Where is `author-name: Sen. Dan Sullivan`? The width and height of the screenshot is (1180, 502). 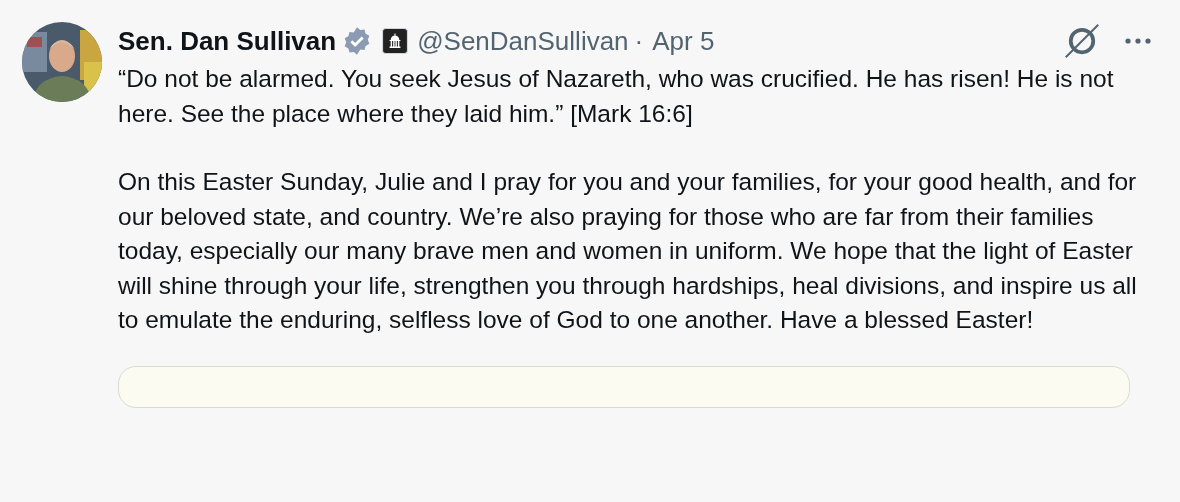
author-name: Sen. Dan Sullivan is located at coordinates (227, 41).